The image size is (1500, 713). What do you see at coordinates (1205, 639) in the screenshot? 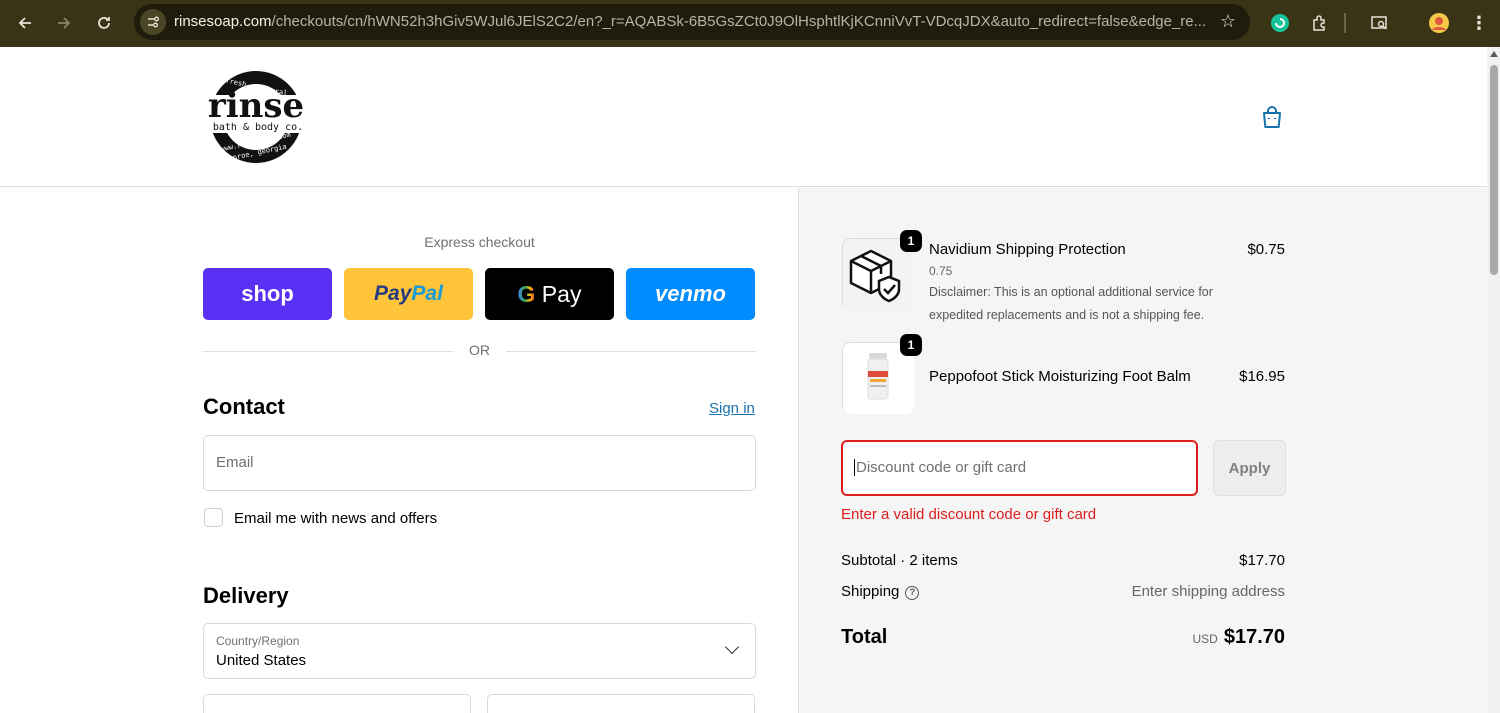
I see `currency-code: USD` at bounding box center [1205, 639].